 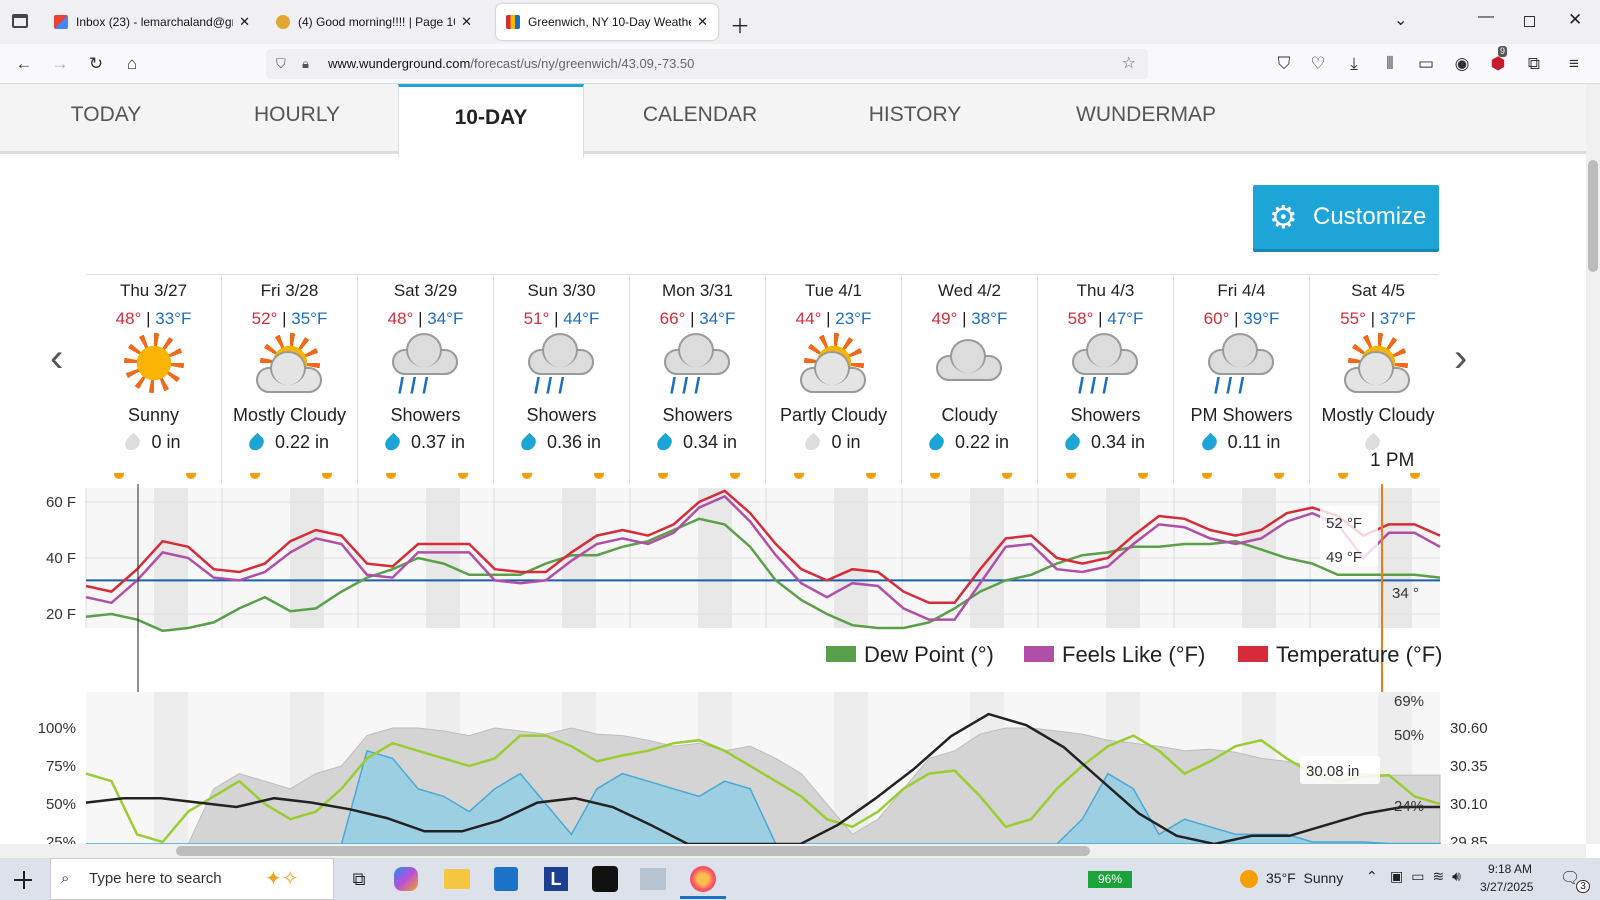 I want to click on reader-view-icon: ▭, so click(x=1426, y=64).